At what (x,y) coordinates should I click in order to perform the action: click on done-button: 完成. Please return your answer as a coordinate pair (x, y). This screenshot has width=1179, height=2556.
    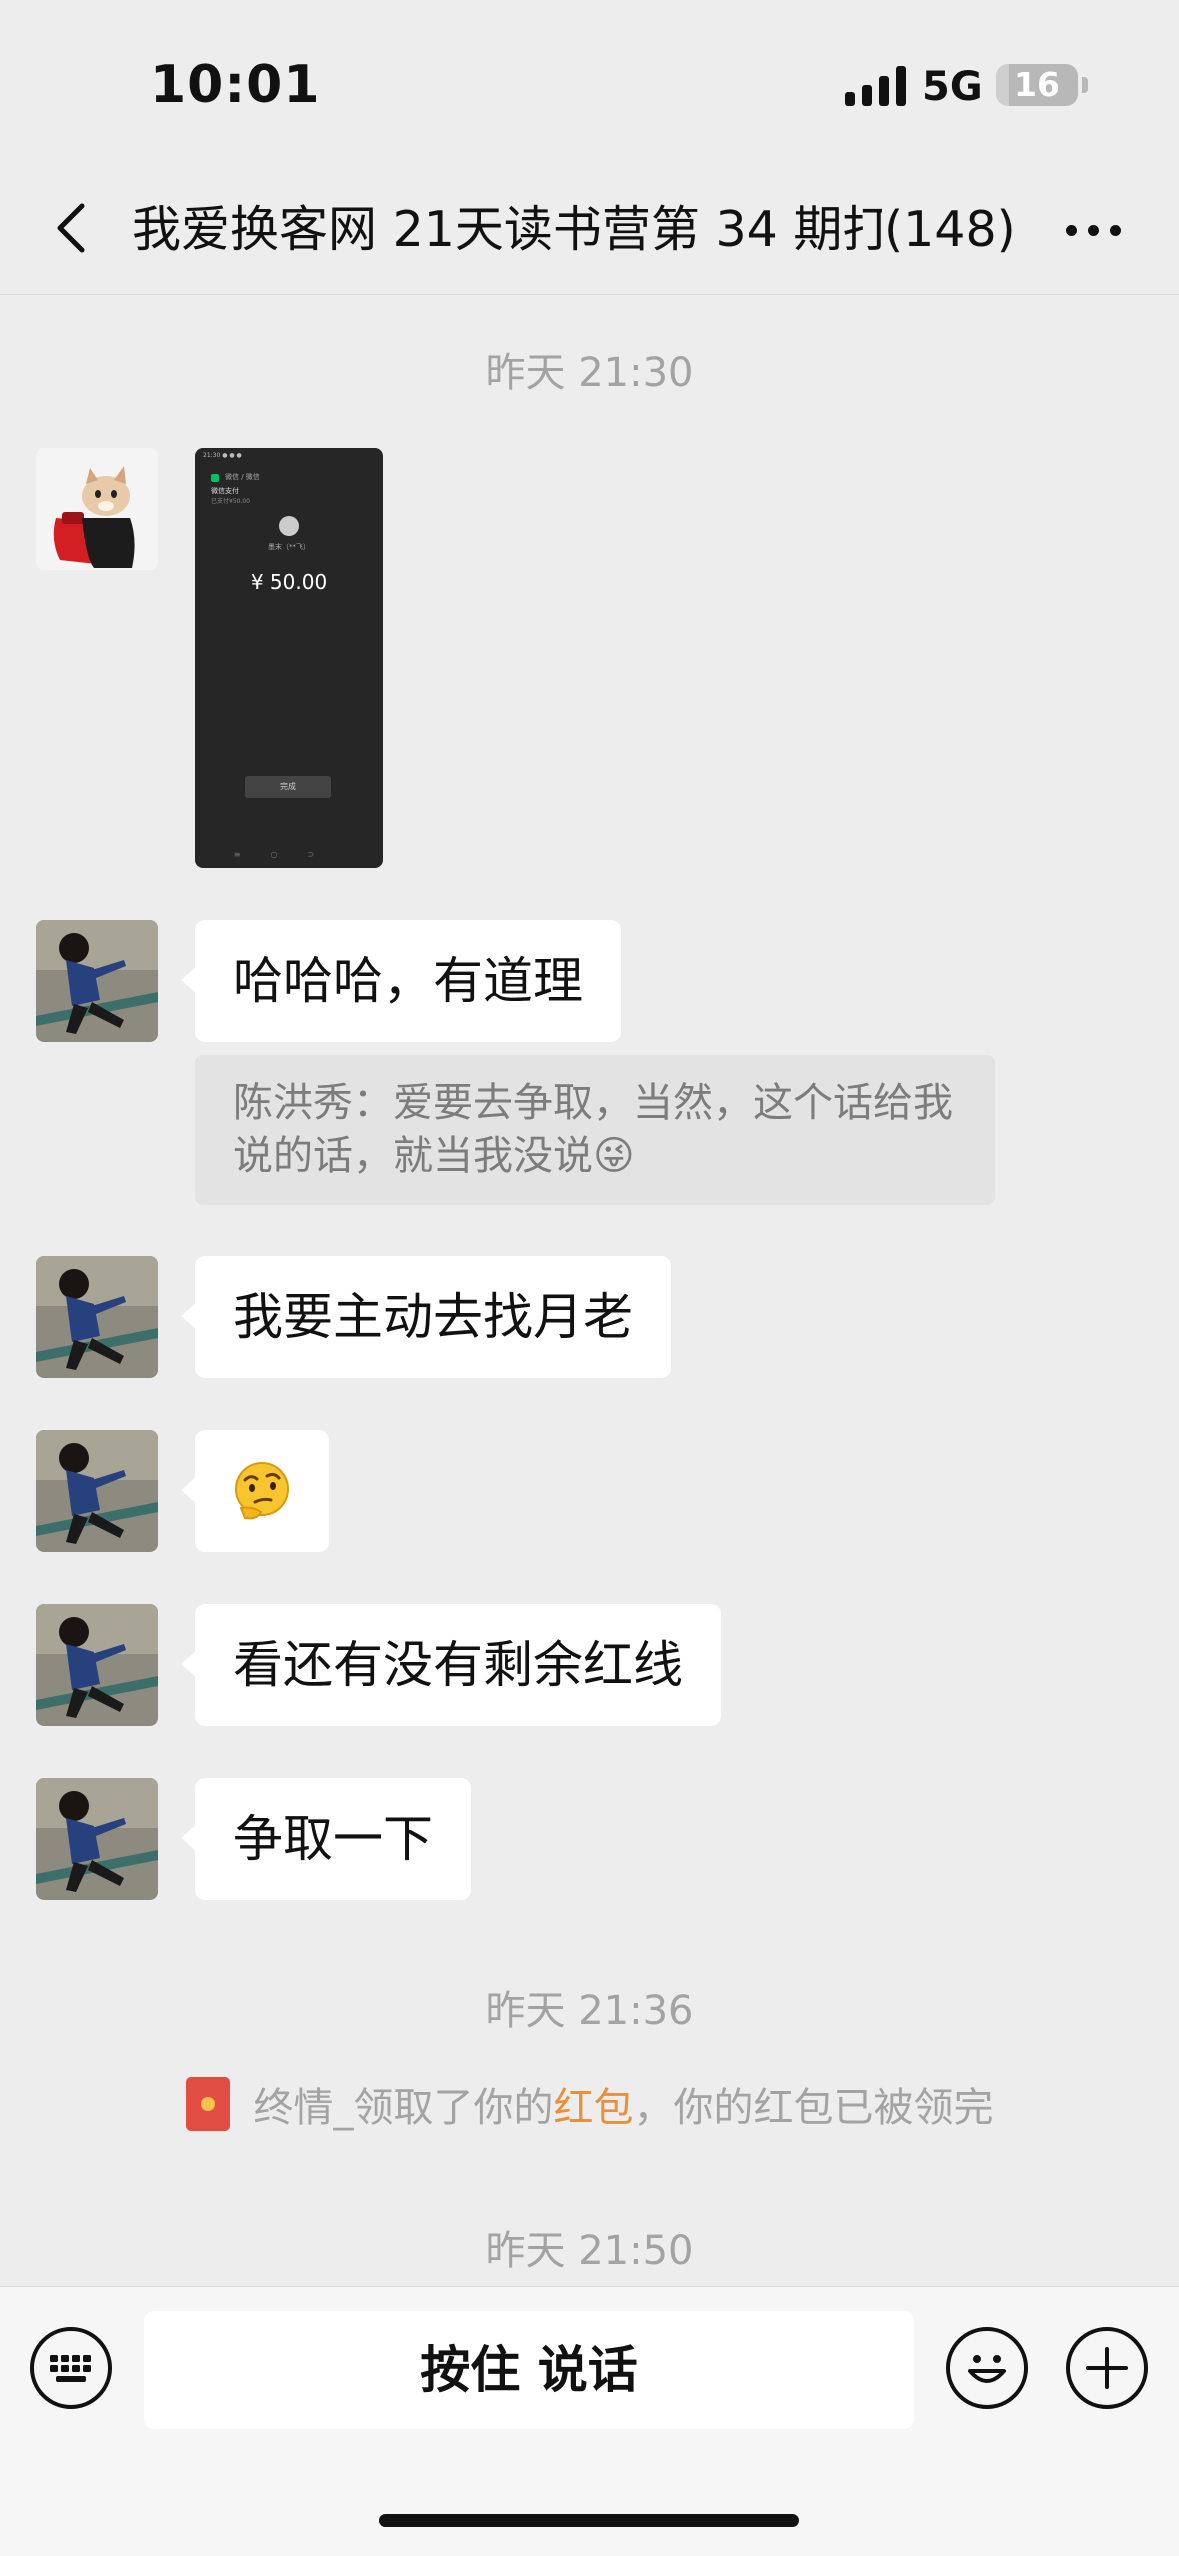
    Looking at the image, I should click on (288, 787).